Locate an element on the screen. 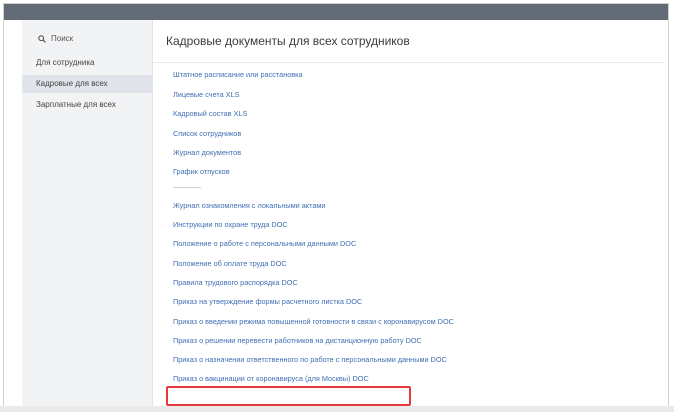 The image size is (674, 412). doc-link: Правила трудового распорядка DOC is located at coordinates (235, 283).